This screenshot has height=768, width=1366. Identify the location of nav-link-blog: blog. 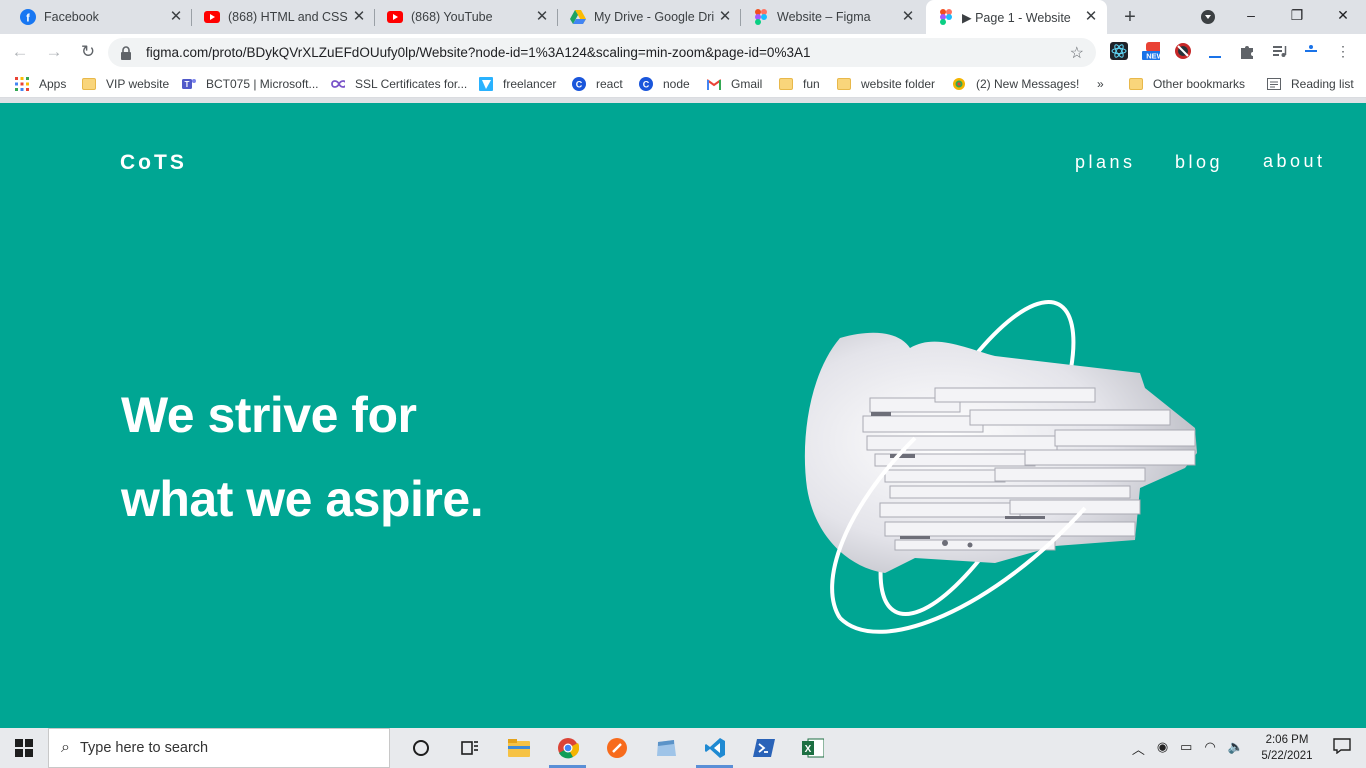
(1199, 162).